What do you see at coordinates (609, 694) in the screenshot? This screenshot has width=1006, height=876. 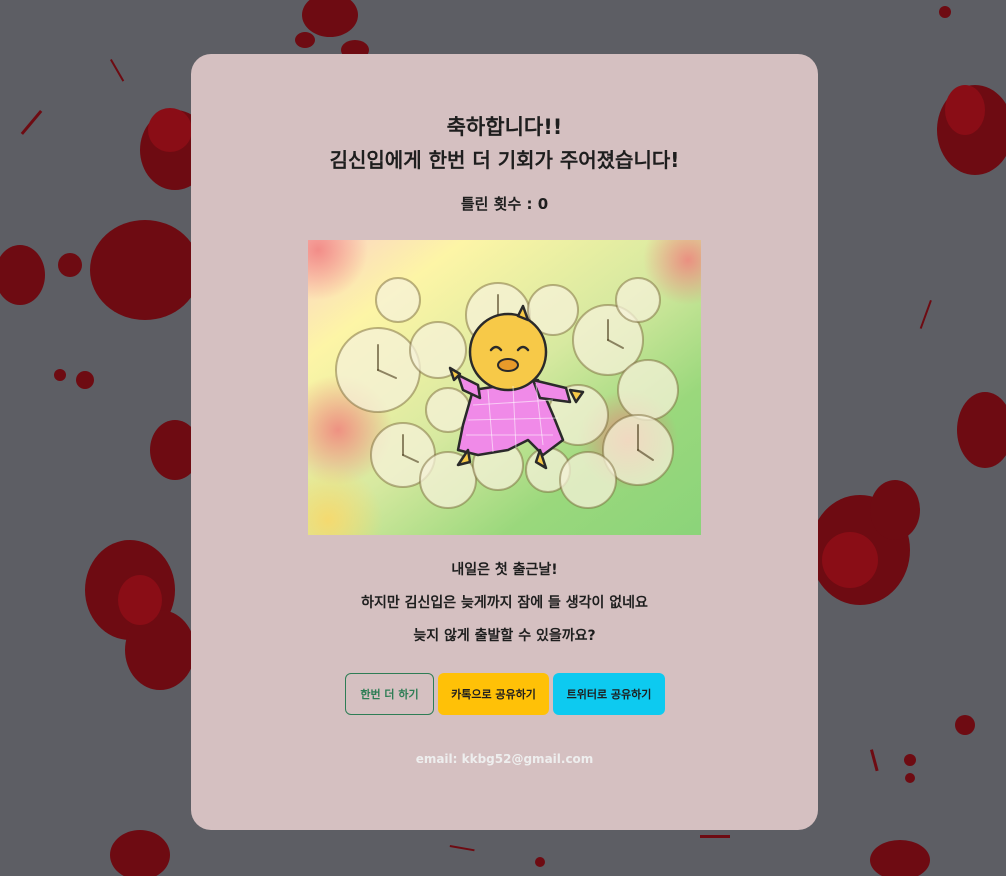 I see `twitter-share-button: 트위터로 공유하기` at bounding box center [609, 694].